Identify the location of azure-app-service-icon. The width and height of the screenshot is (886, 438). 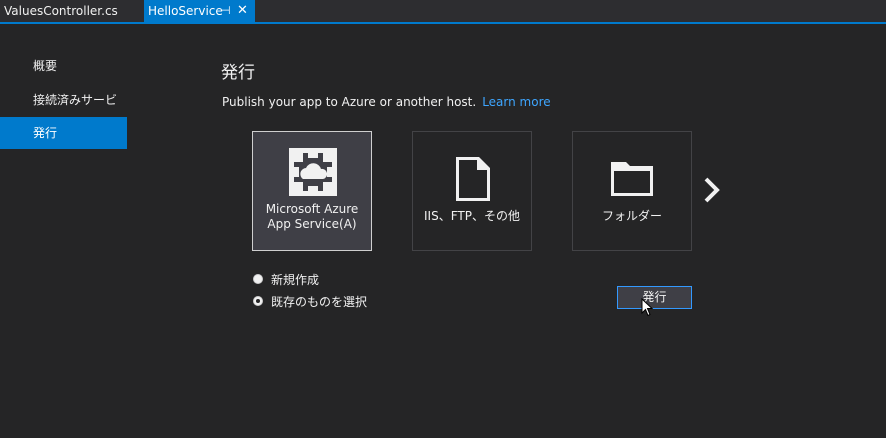
(313, 172).